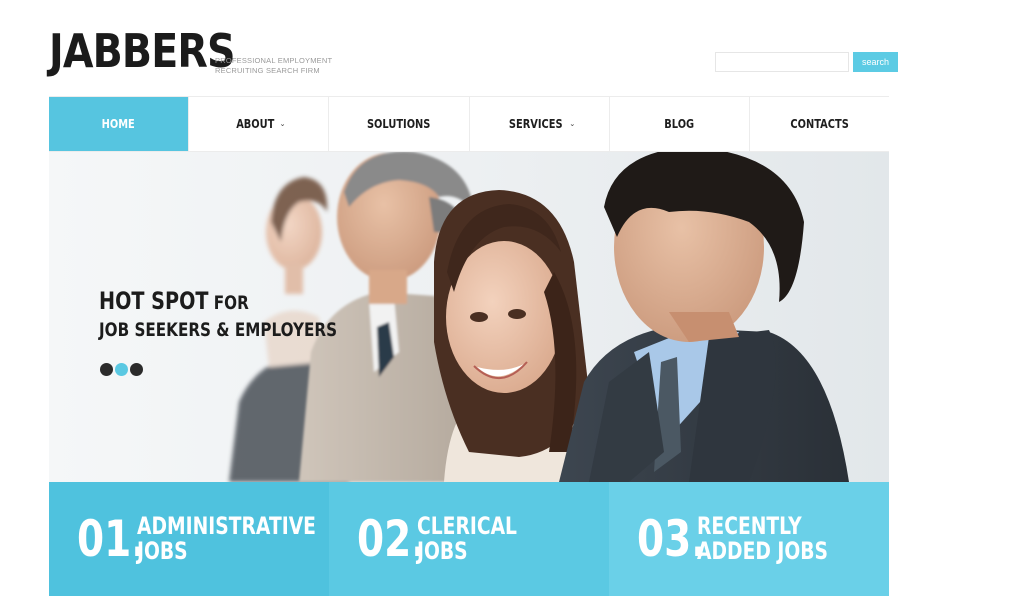 The width and height of the screenshot is (1024, 596). Describe the element at coordinates (763, 551) in the screenshot. I see `feature-label-line-2: ADDED JOBS` at that location.